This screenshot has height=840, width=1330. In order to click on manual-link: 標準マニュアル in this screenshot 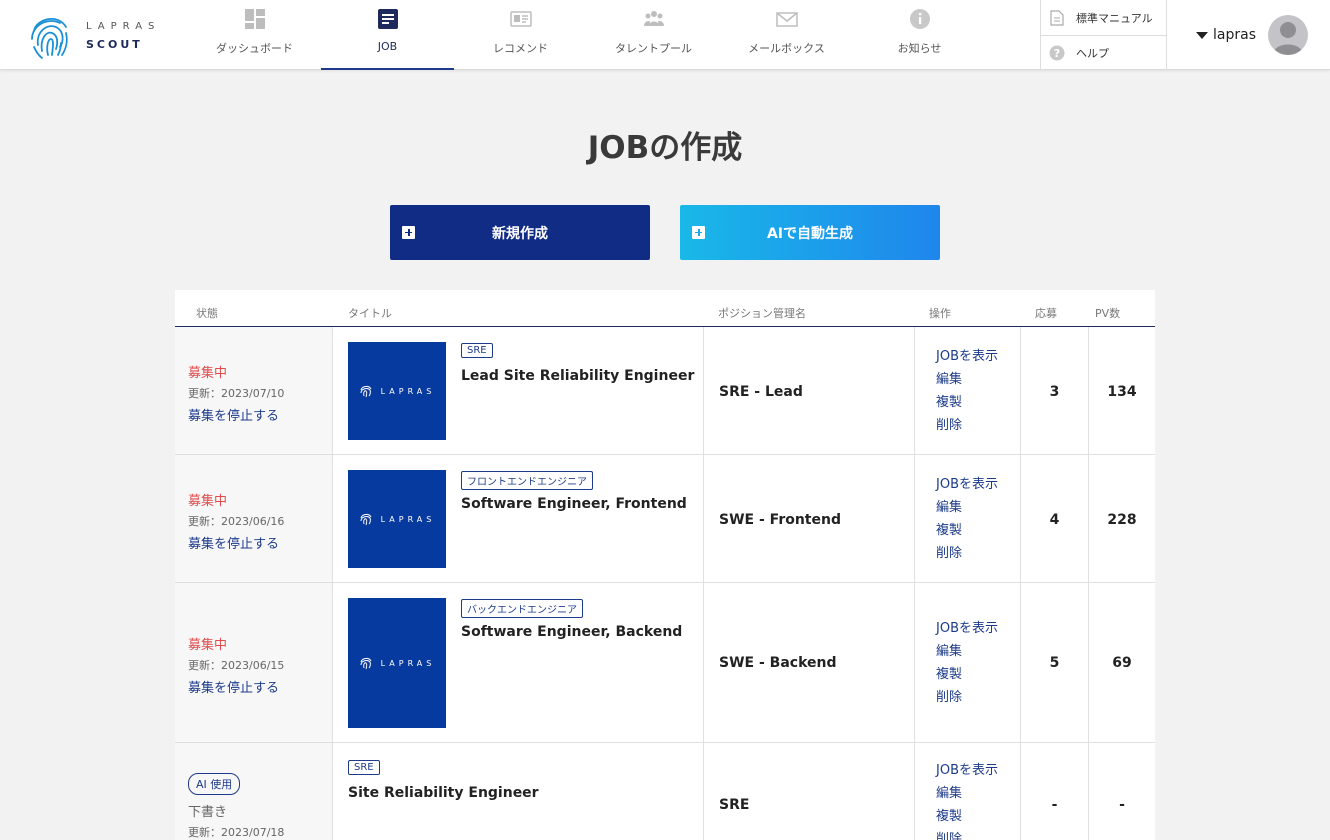, I will do `click(1103, 17)`.